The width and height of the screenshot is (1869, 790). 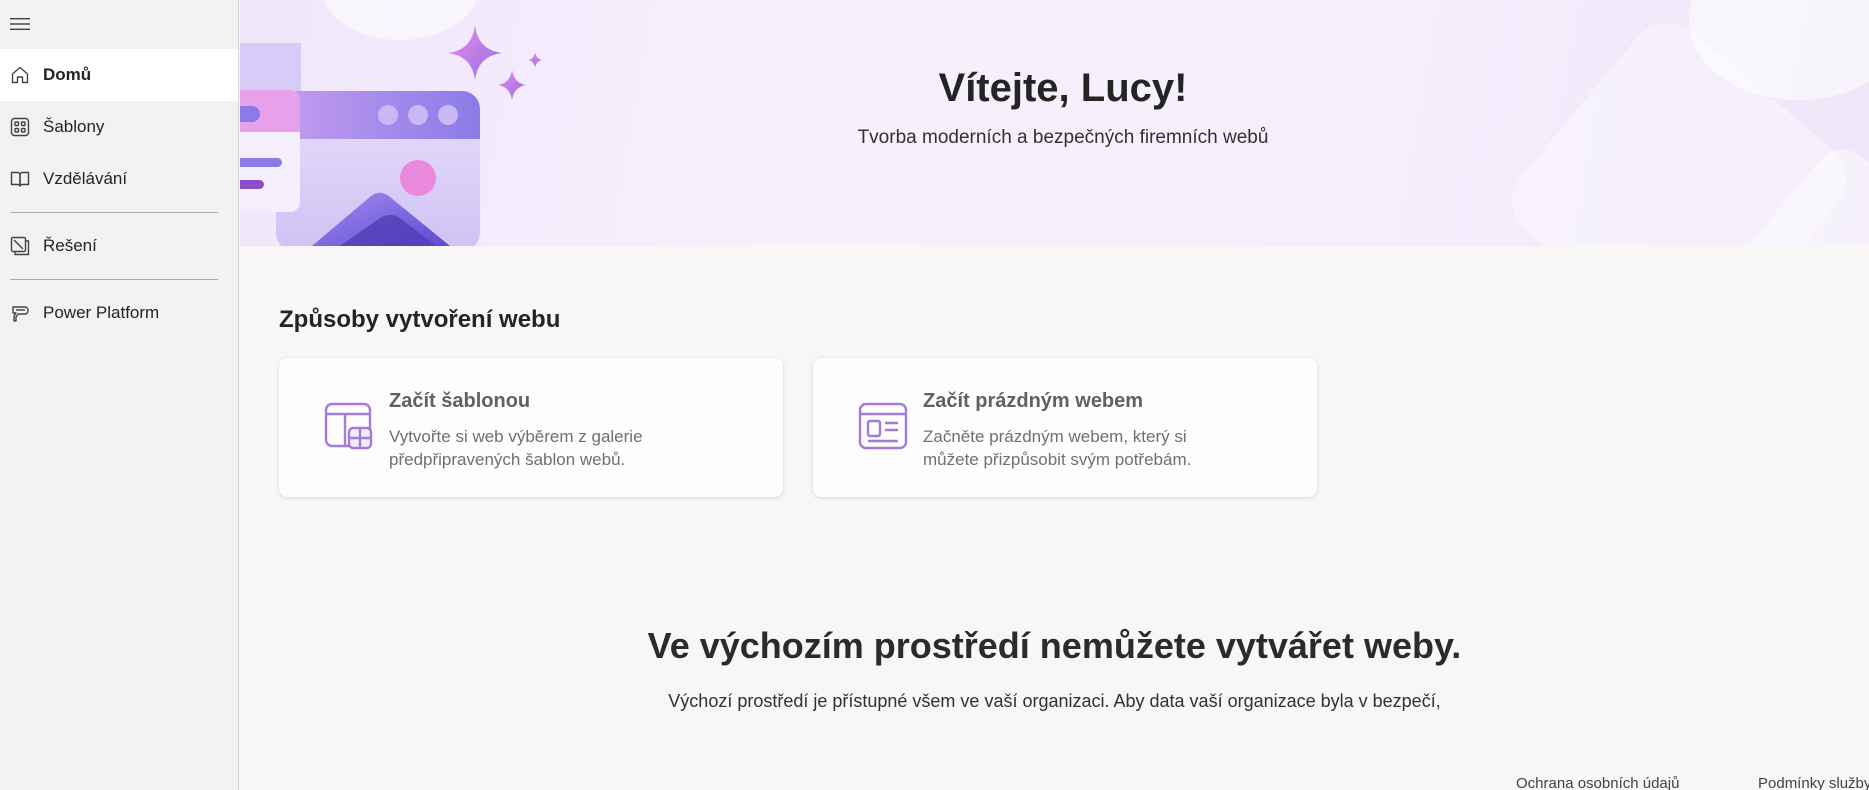 I want to click on privacy-link: Ochrana osobních údajů, so click(x=1597, y=782).